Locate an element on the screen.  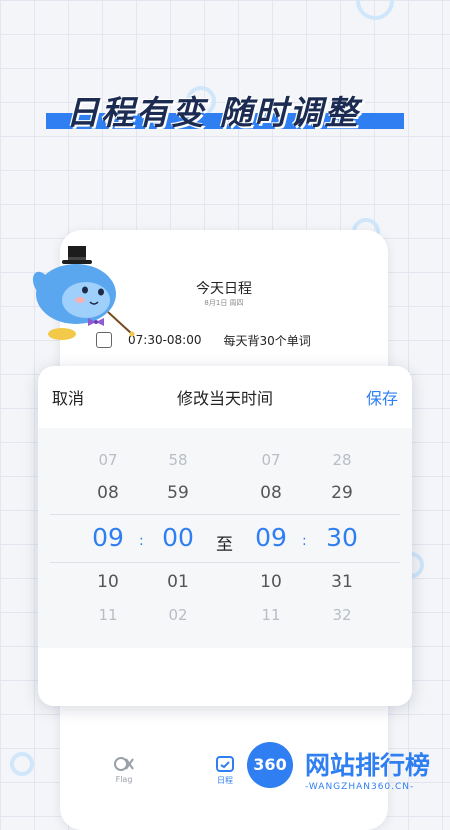
calendar-icon is located at coordinates (225, 764).